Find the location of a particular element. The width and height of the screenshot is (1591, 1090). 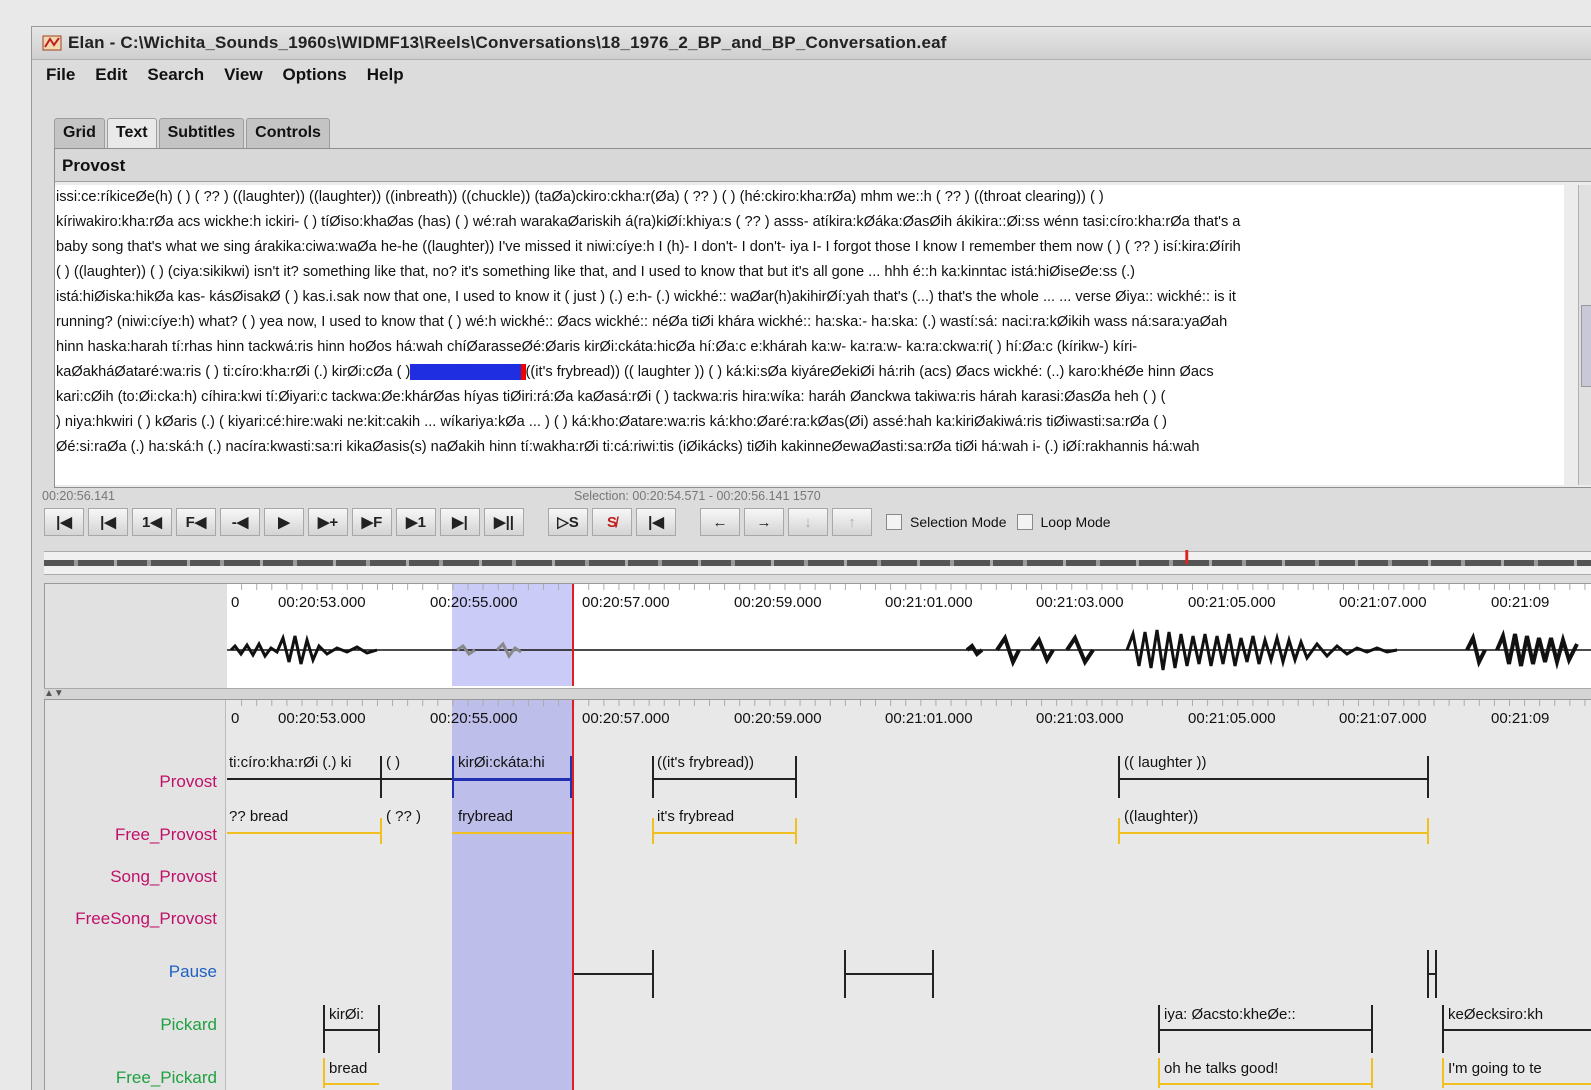

step-back-frame-button: F◀ is located at coordinates (196, 522).